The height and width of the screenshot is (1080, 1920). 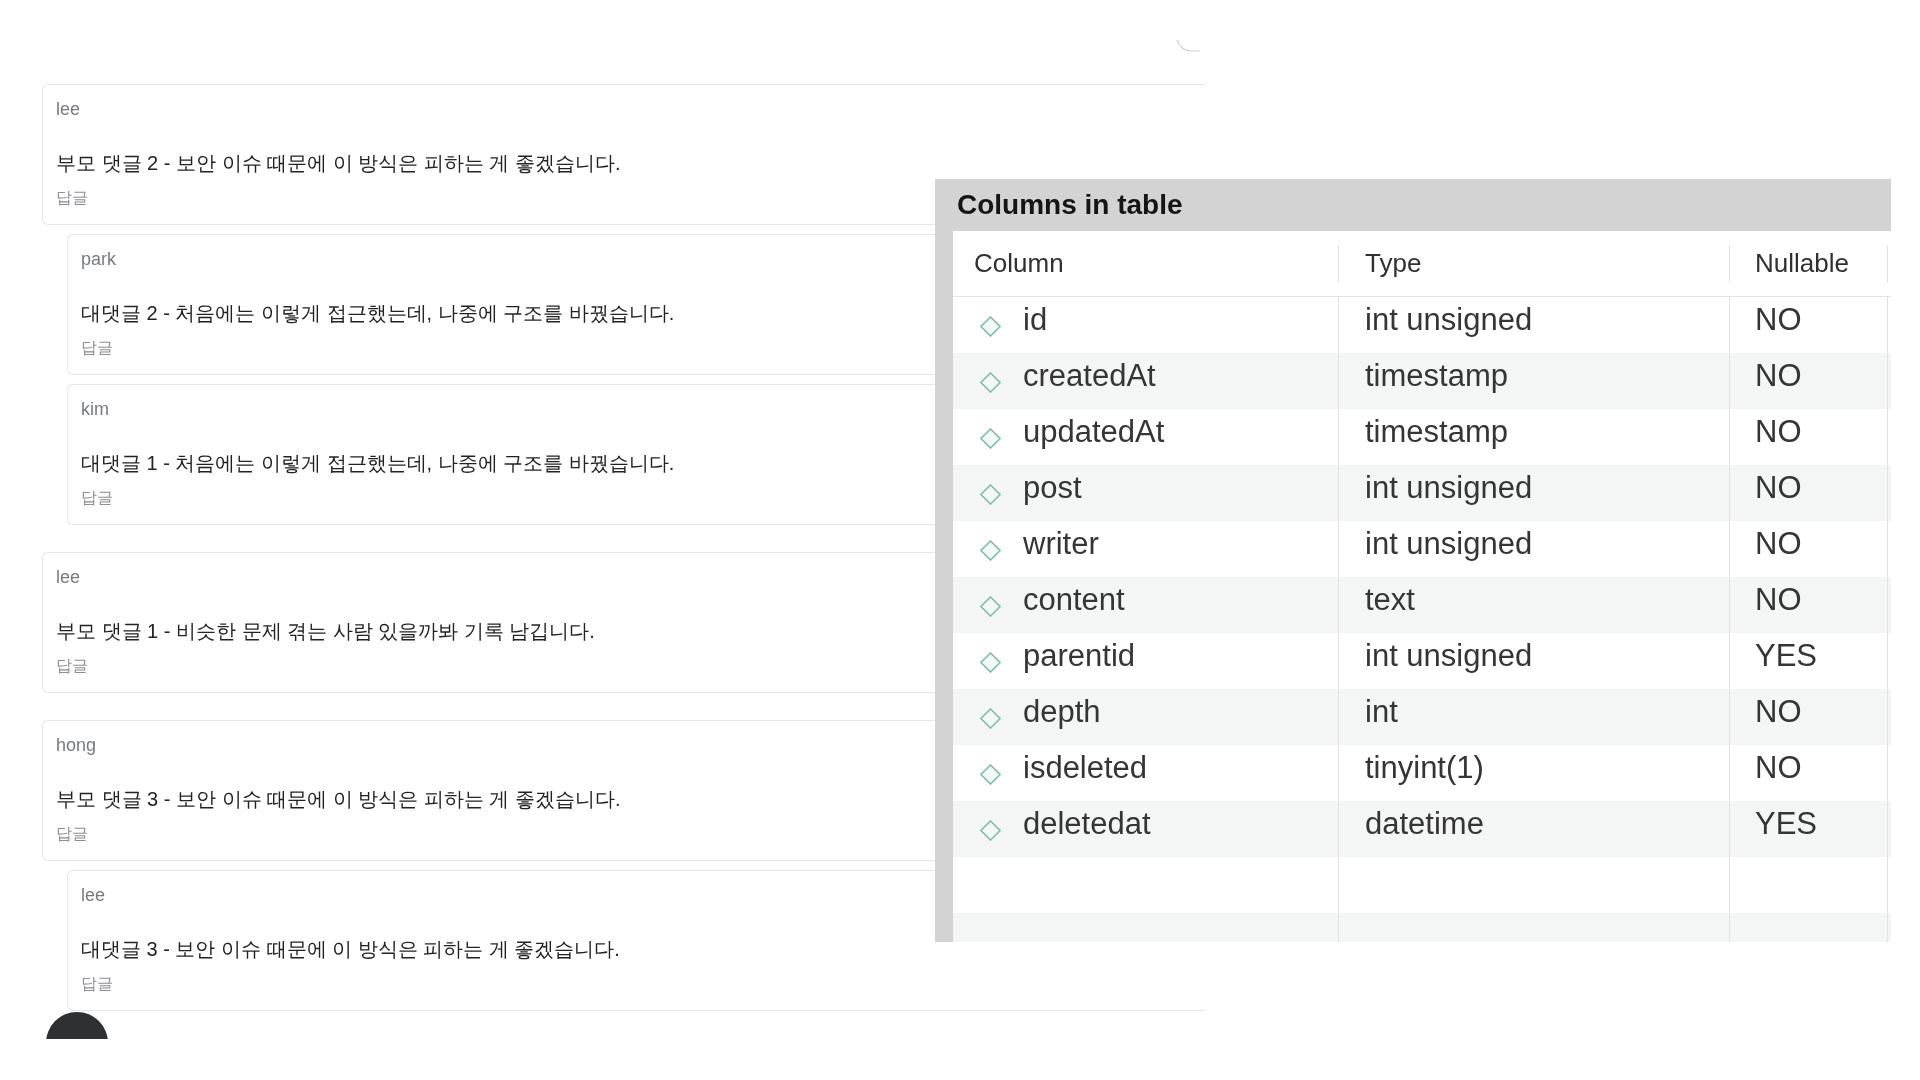 I want to click on comment-text: 부모 댓글 2 - 보안 이슈 때문에 이 방식은 피하는 게 좋겠습니다., so click(x=338, y=163).